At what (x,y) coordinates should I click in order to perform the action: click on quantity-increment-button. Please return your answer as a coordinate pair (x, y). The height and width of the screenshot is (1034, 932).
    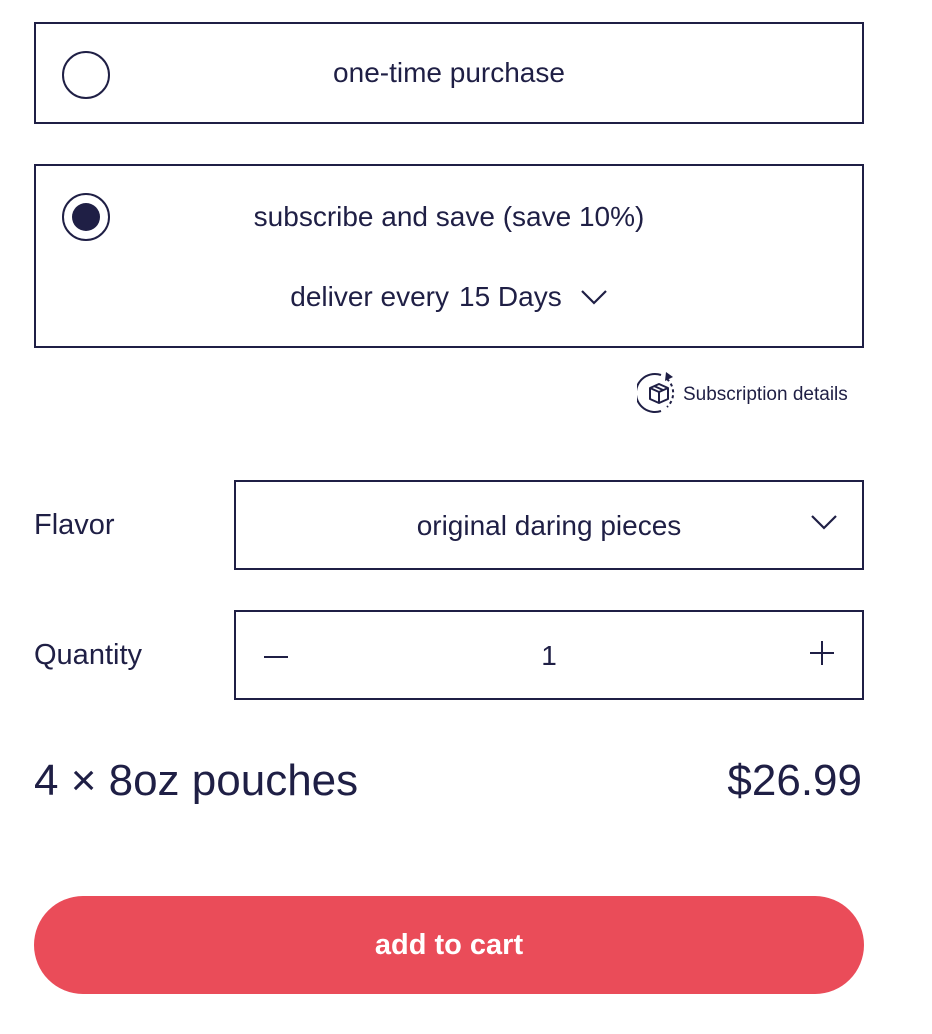
    Looking at the image, I should click on (822, 655).